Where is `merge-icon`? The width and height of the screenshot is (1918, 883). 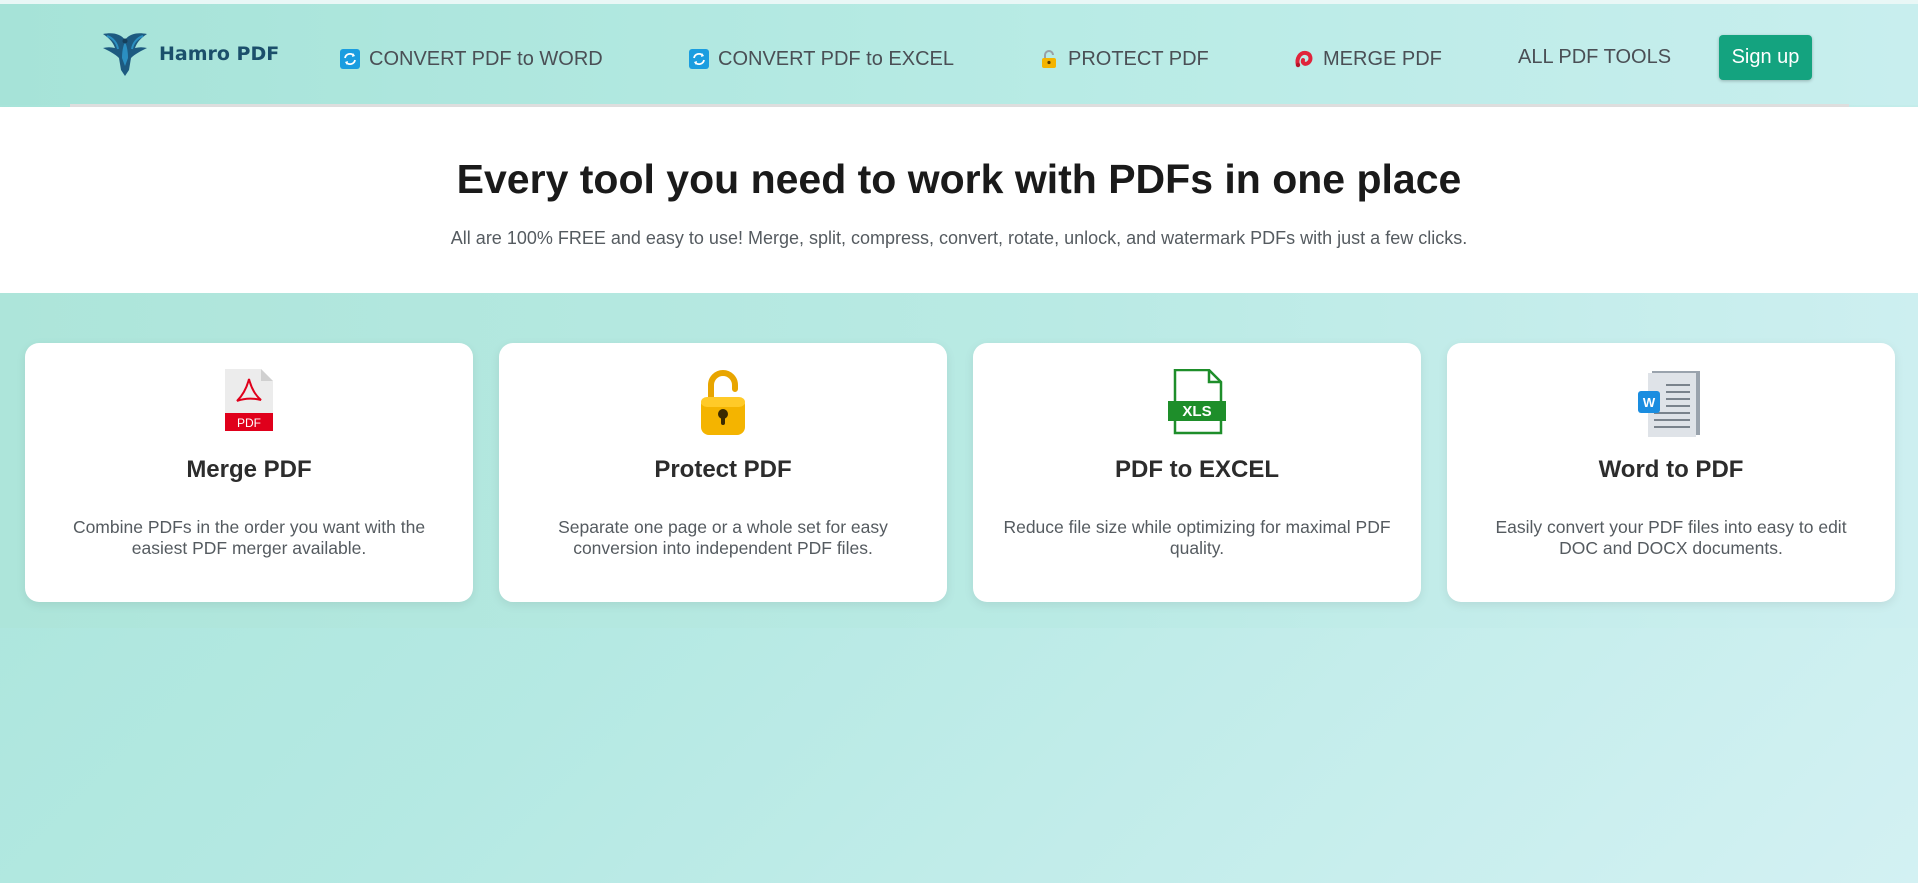
merge-icon is located at coordinates (1304, 59).